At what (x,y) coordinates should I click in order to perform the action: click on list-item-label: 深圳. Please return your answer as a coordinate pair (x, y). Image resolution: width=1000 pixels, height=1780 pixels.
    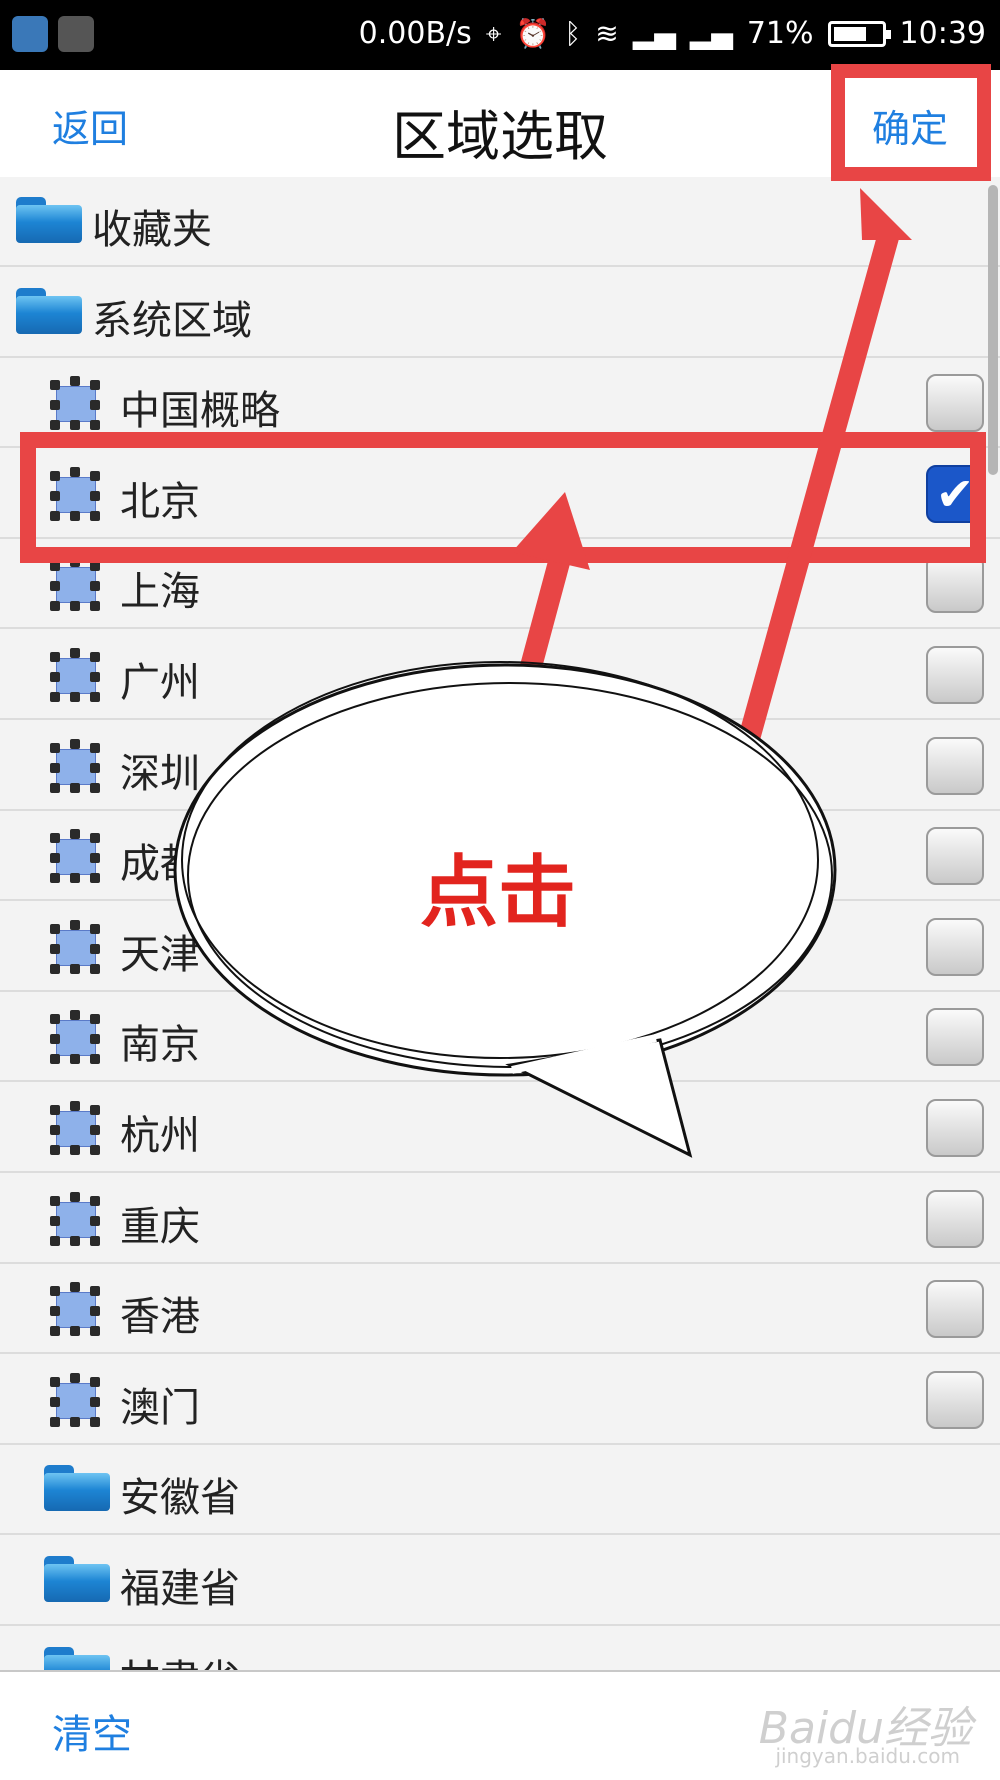
    Looking at the image, I should click on (160, 773).